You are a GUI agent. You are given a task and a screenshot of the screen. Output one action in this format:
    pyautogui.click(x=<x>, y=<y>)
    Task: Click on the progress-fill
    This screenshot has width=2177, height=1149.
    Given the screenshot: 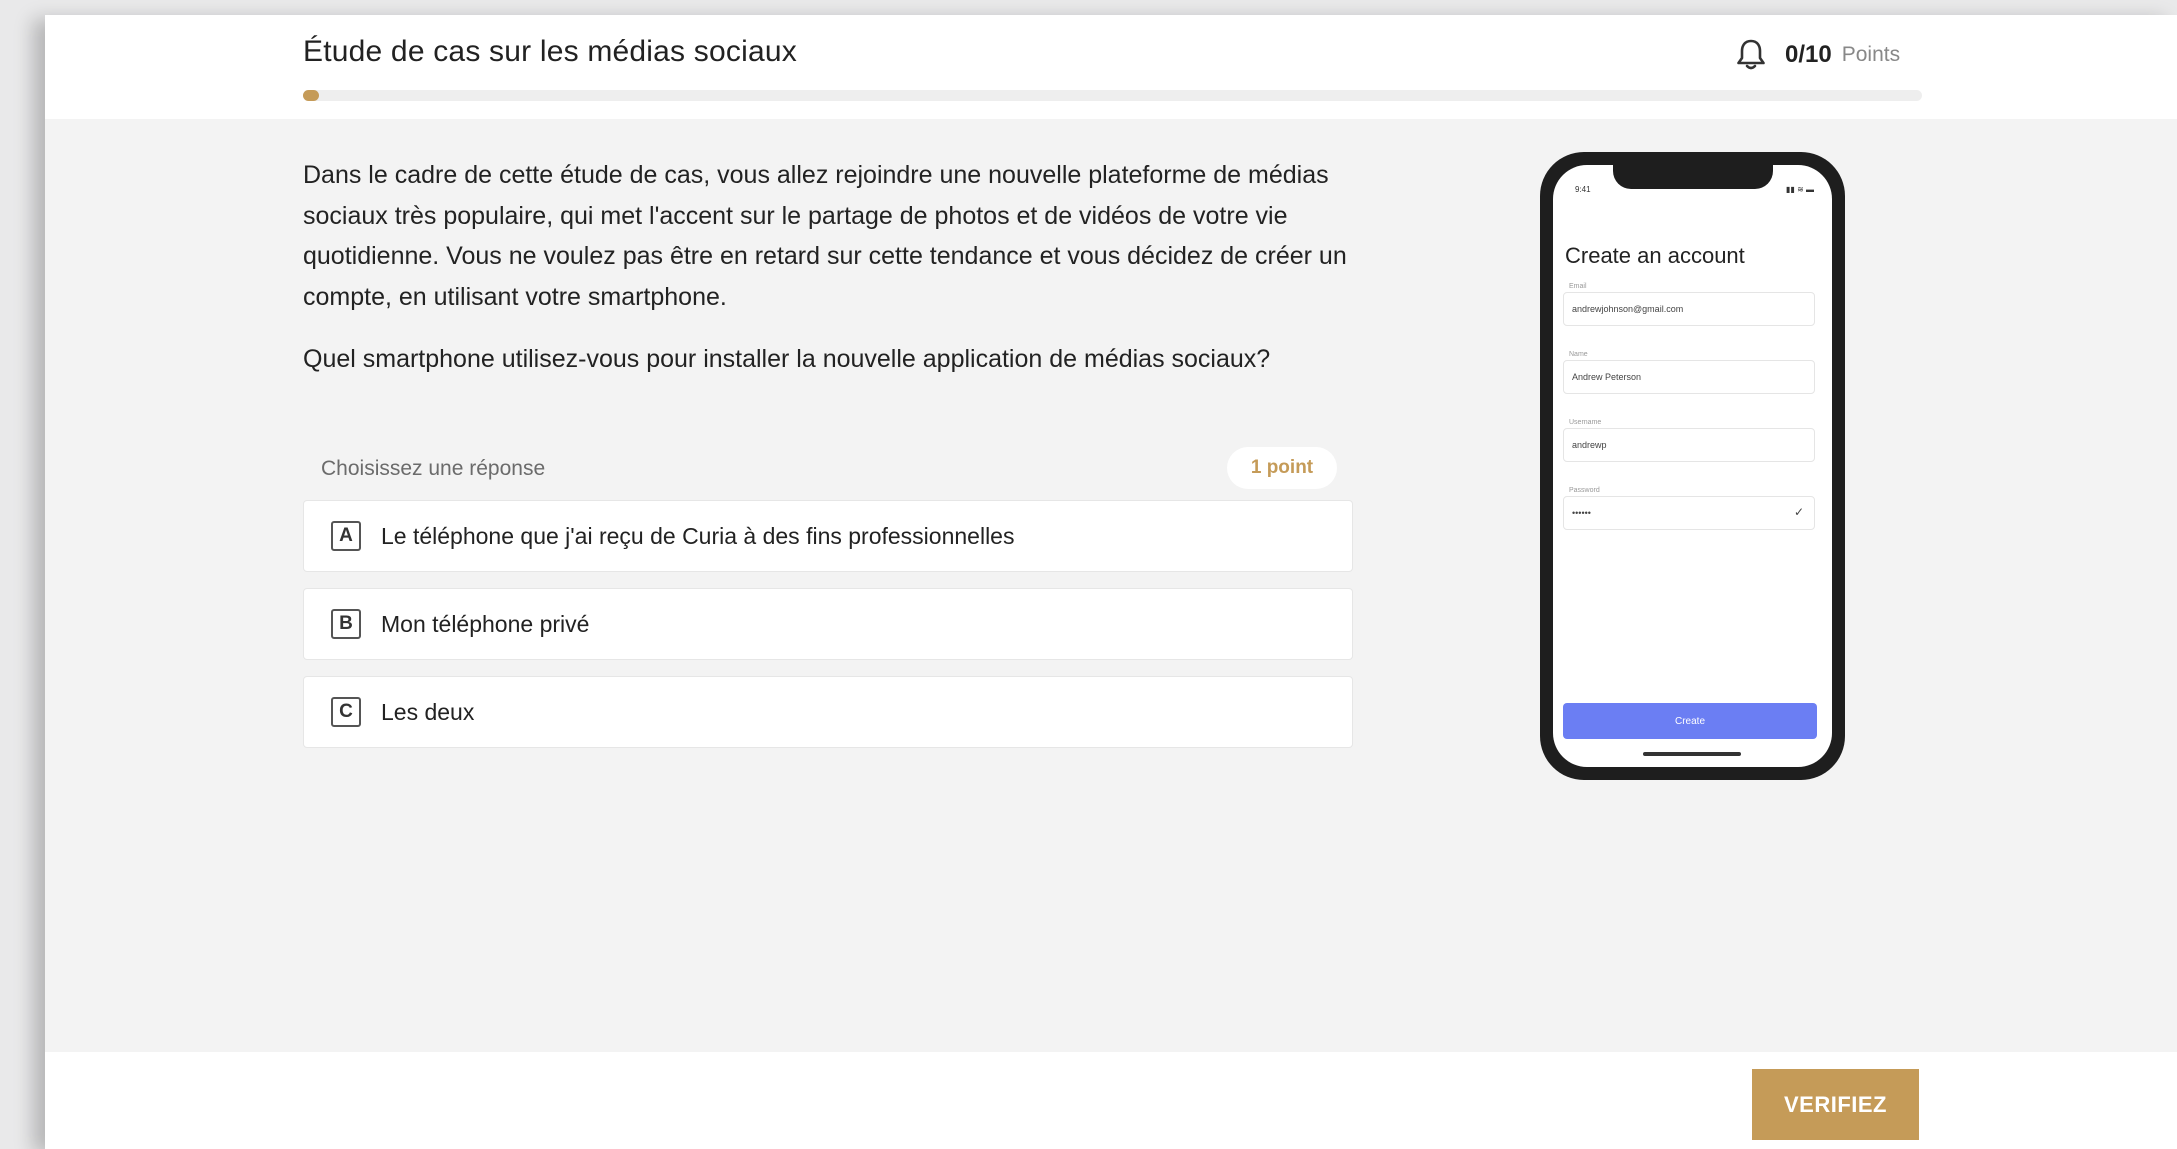 What is the action you would take?
    pyautogui.click(x=311, y=95)
    